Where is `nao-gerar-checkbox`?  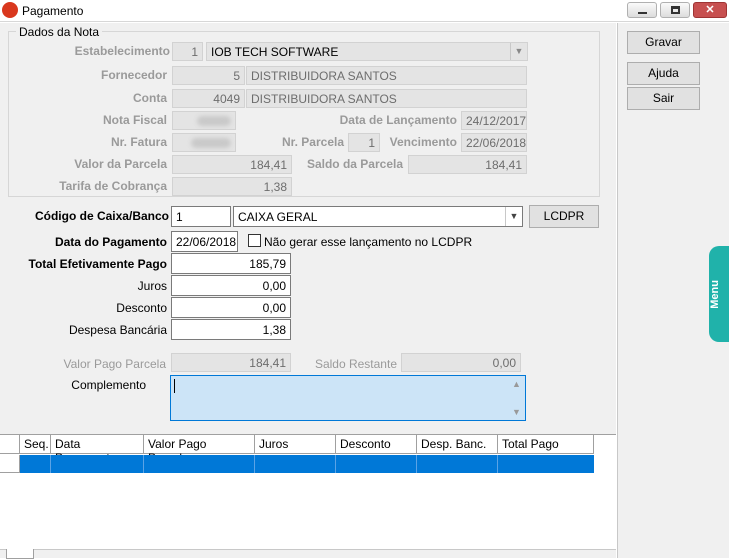 nao-gerar-checkbox is located at coordinates (254, 240).